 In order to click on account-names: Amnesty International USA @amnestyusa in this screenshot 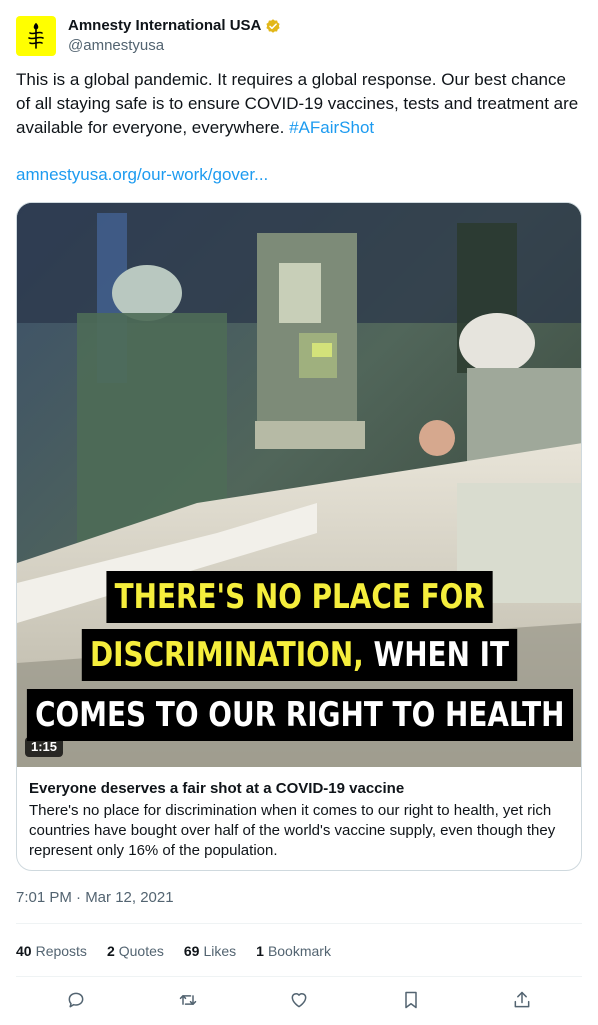, I will do `click(175, 36)`.